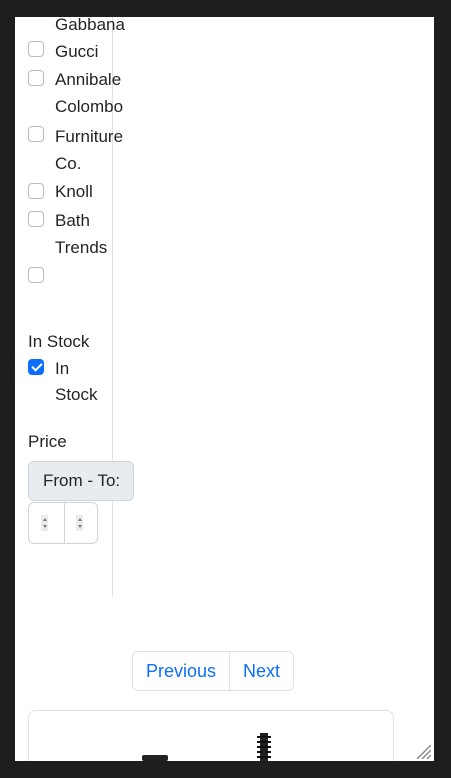 This screenshot has width=451, height=778. What do you see at coordinates (36, 134) in the screenshot?
I see `brand-checkbox-furniture-co` at bounding box center [36, 134].